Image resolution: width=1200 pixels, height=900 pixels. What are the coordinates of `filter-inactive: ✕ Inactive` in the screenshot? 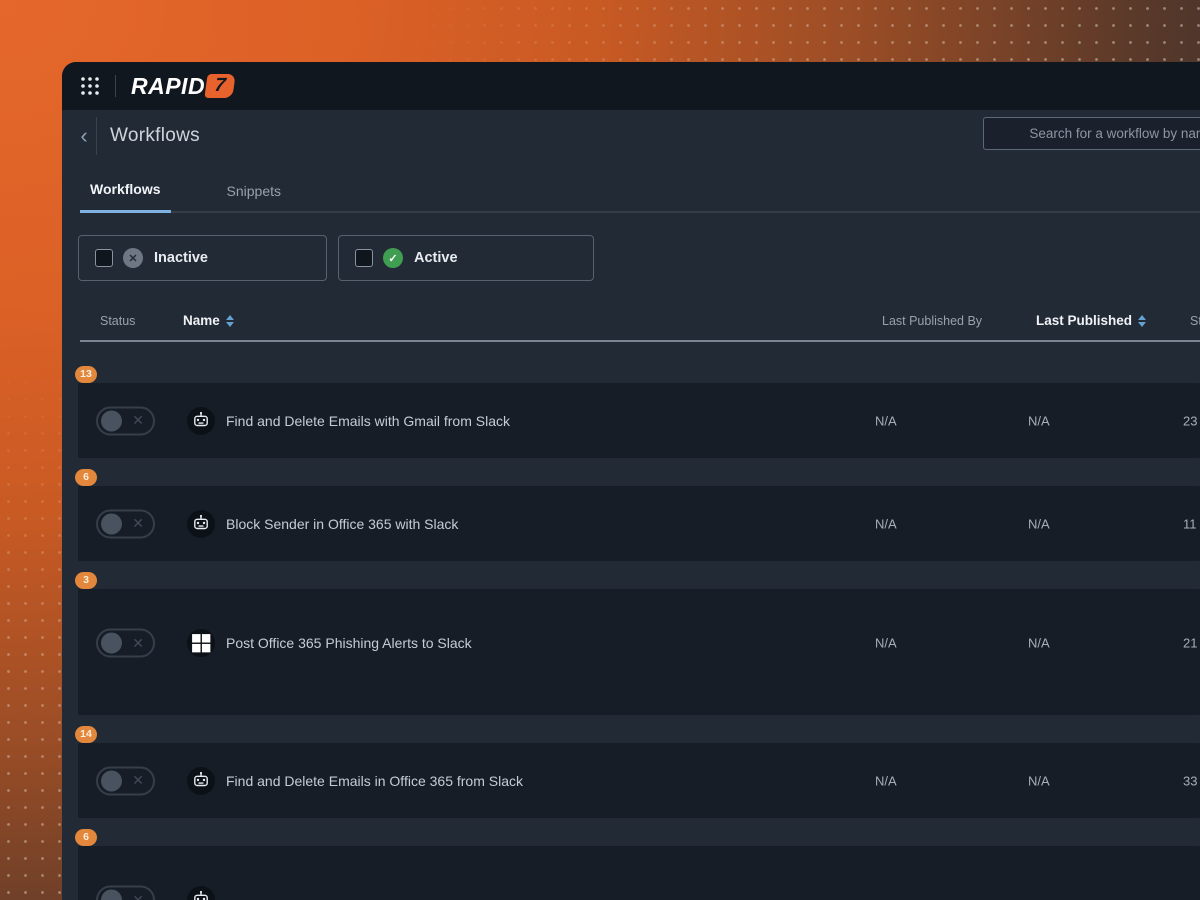 It's located at (202, 258).